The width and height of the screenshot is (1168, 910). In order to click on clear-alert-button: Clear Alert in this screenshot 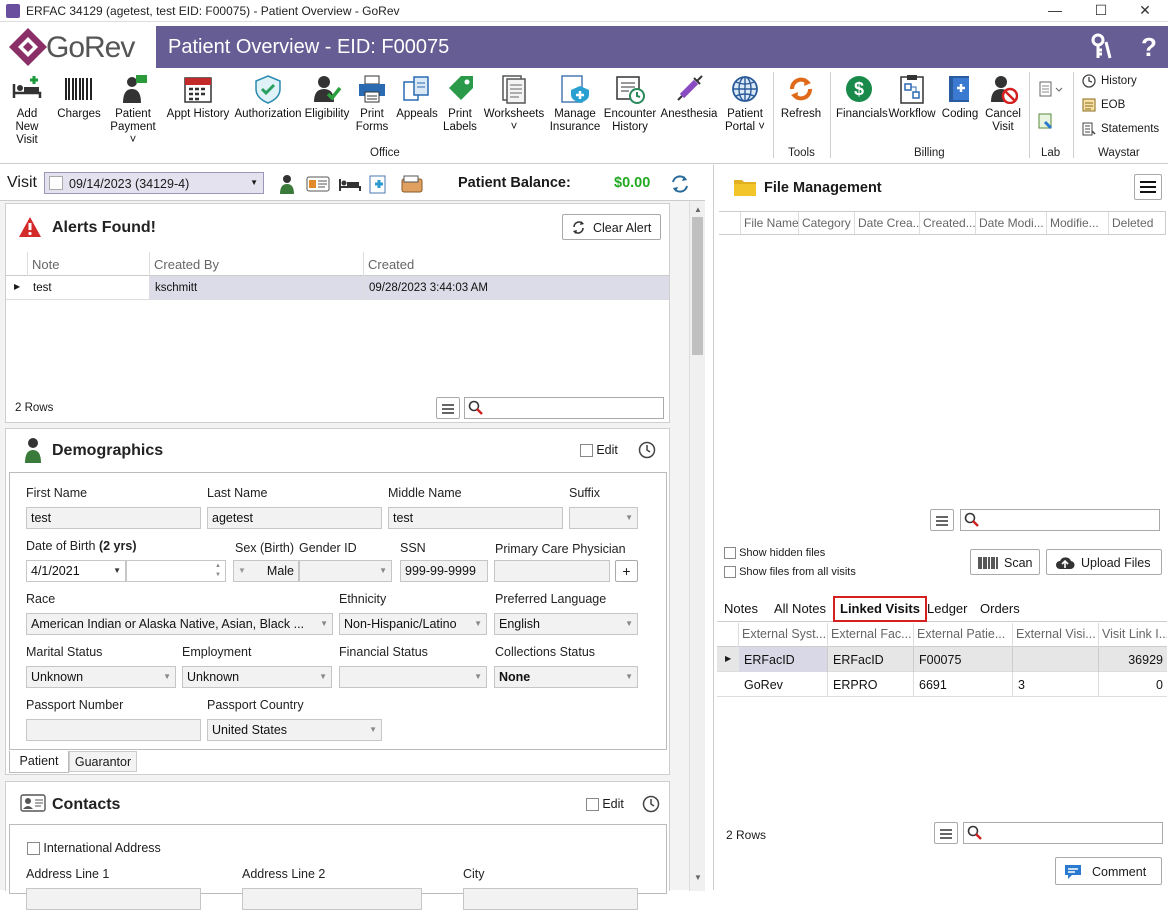, I will do `click(611, 227)`.